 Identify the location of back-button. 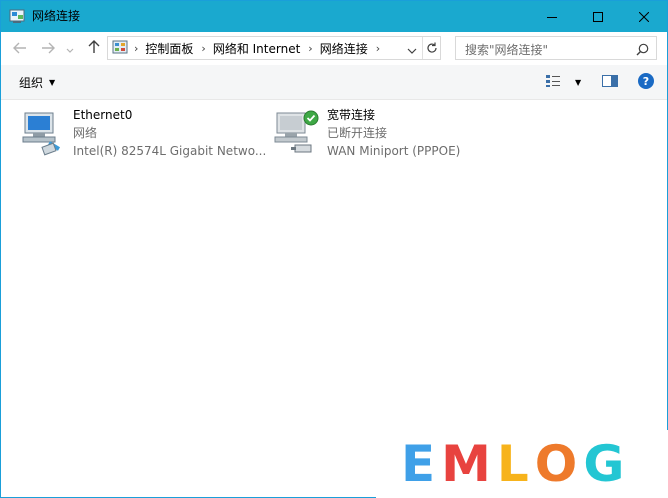
(20, 48).